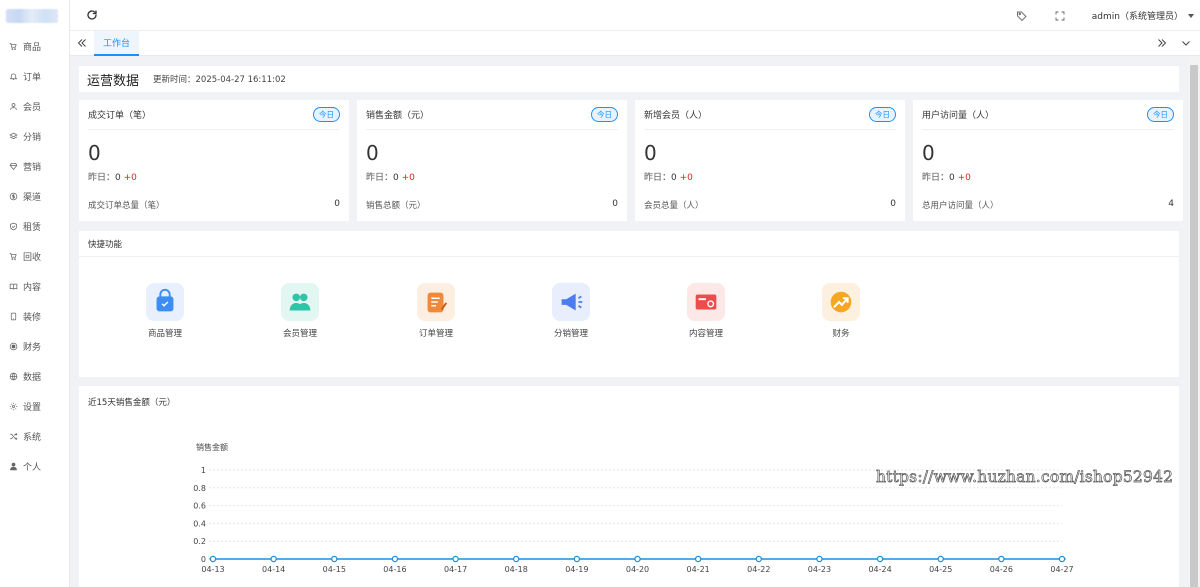 This screenshot has height=587, width=1200. What do you see at coordinates (676, 116) in the screenshot?
I see `stat-label: 新增会员（人）` at bounding box center [676, 116].